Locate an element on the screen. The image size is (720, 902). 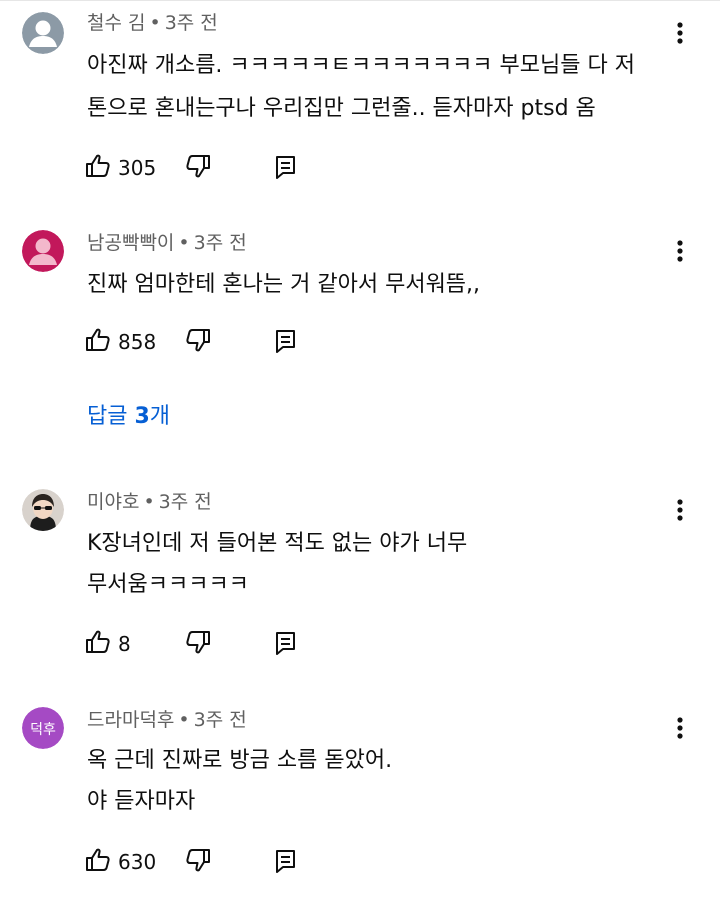
comment-meta: 드라마덕후 • 3주 전 is located at coordinates (167, 720).